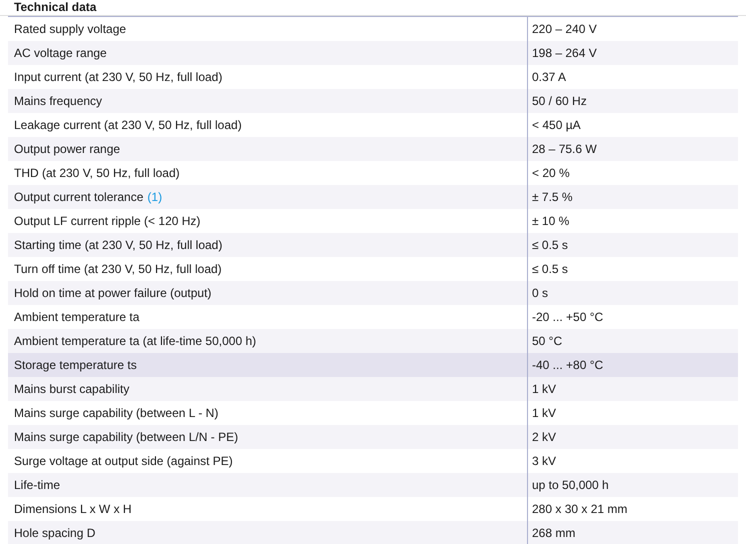 The width and height of the screenshot is (746, 544). Describe the element at coordinates (564, 29) in the screenshot. I see `spec-value: 220 – 240 V` at that location.